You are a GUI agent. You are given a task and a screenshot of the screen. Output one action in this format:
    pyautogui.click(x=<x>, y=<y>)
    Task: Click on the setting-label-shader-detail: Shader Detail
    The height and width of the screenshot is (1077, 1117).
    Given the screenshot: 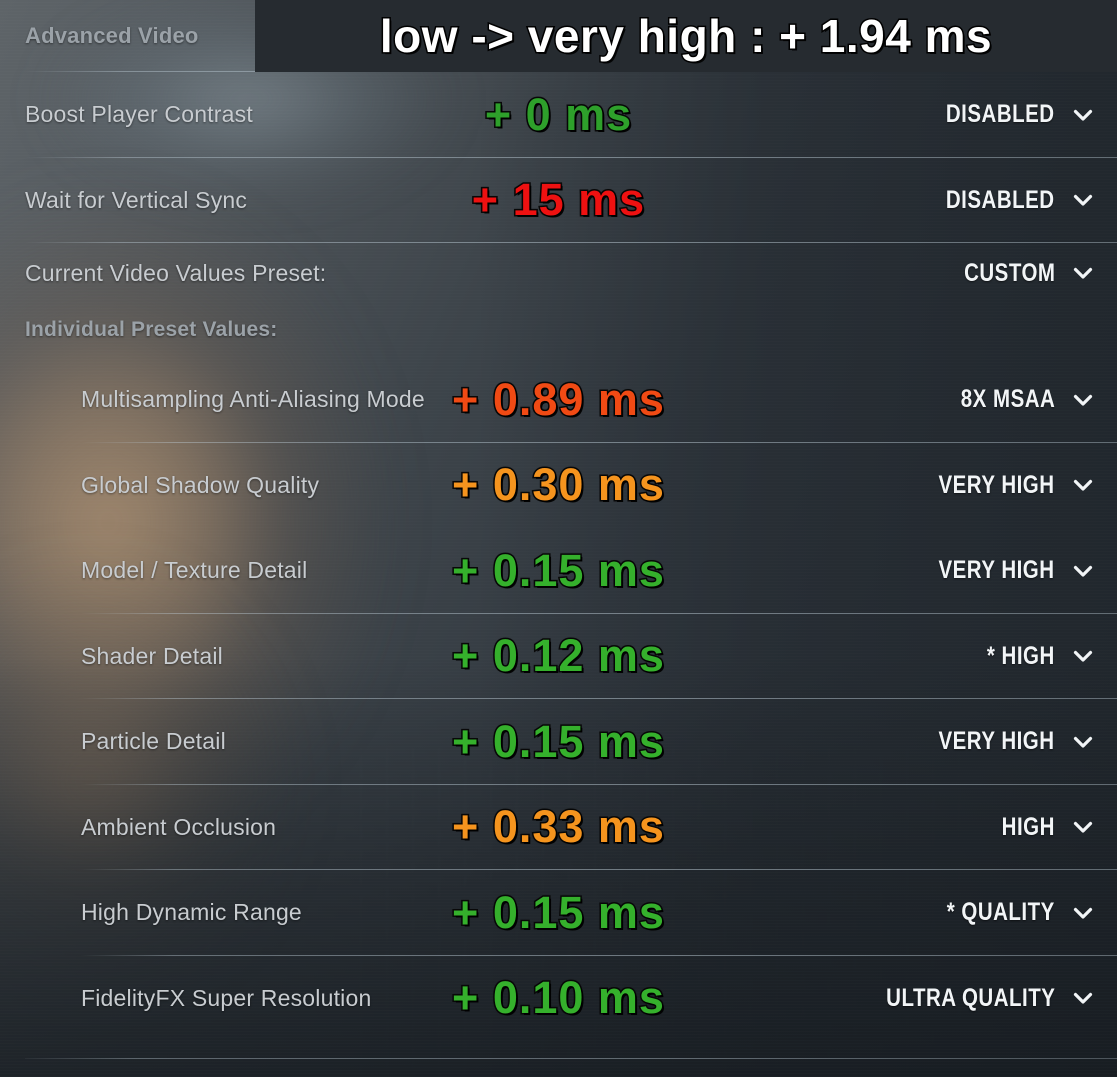 What is the action you would take?
    pyautogui.click(x=152, y=655)
    